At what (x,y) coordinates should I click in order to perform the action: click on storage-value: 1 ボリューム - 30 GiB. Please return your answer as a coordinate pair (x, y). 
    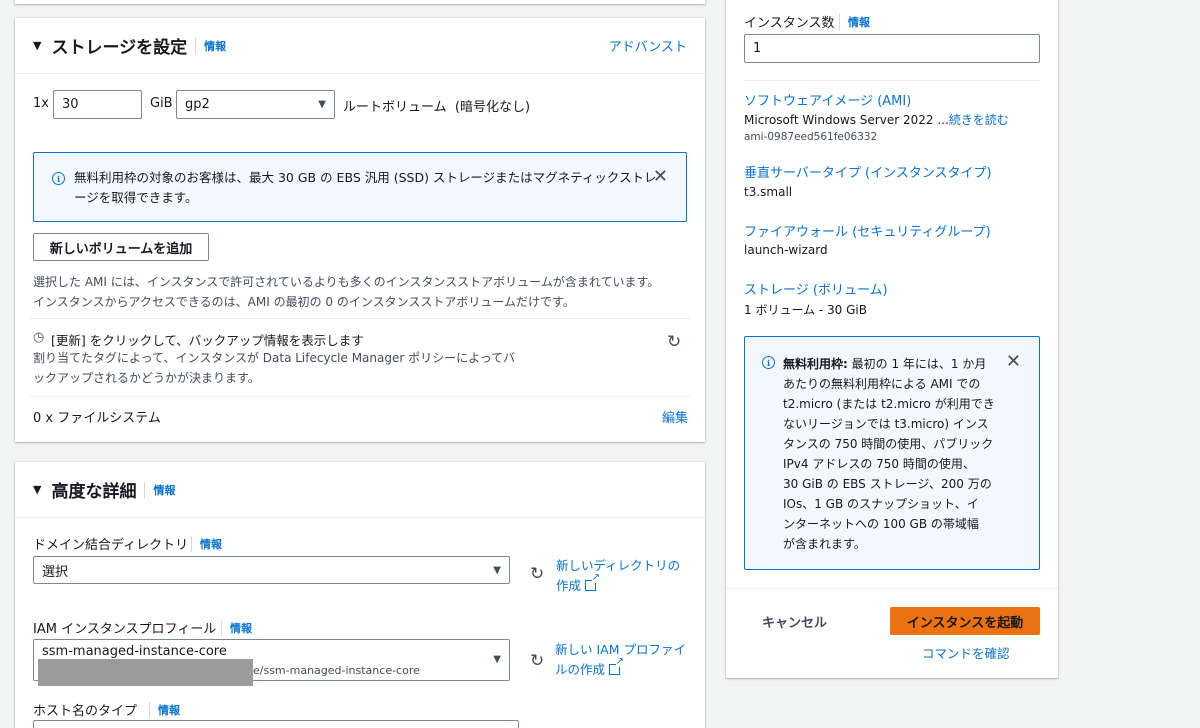
    Looking at the image, I should click on (805, 310).